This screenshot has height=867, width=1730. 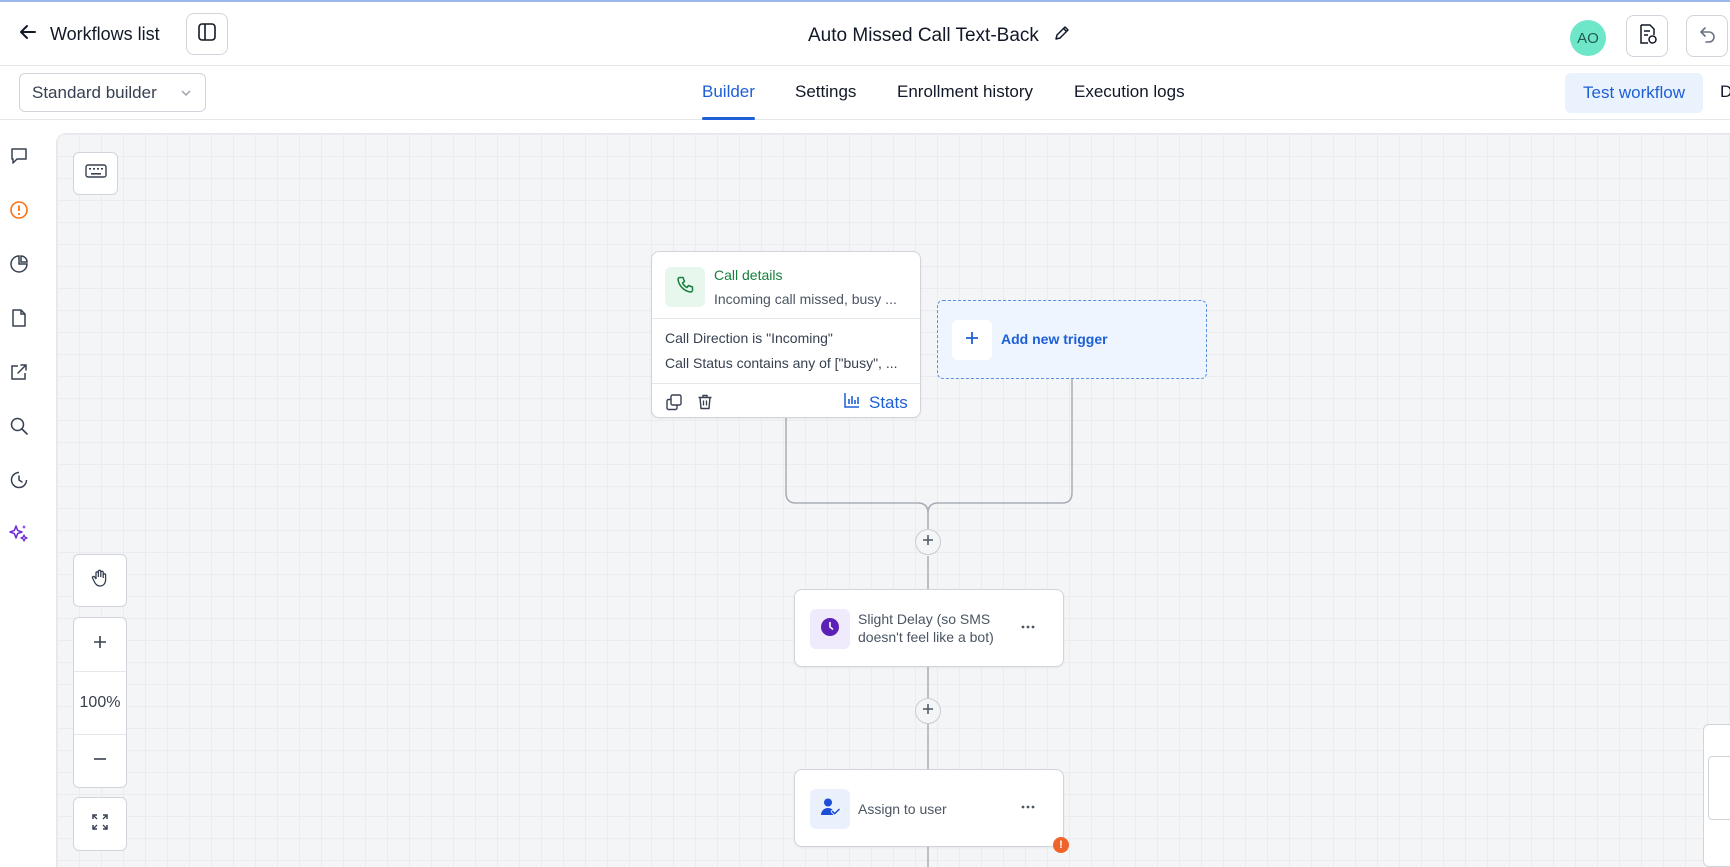 I want to click on toggle-sidebar-button, so click(x=207, y=34).